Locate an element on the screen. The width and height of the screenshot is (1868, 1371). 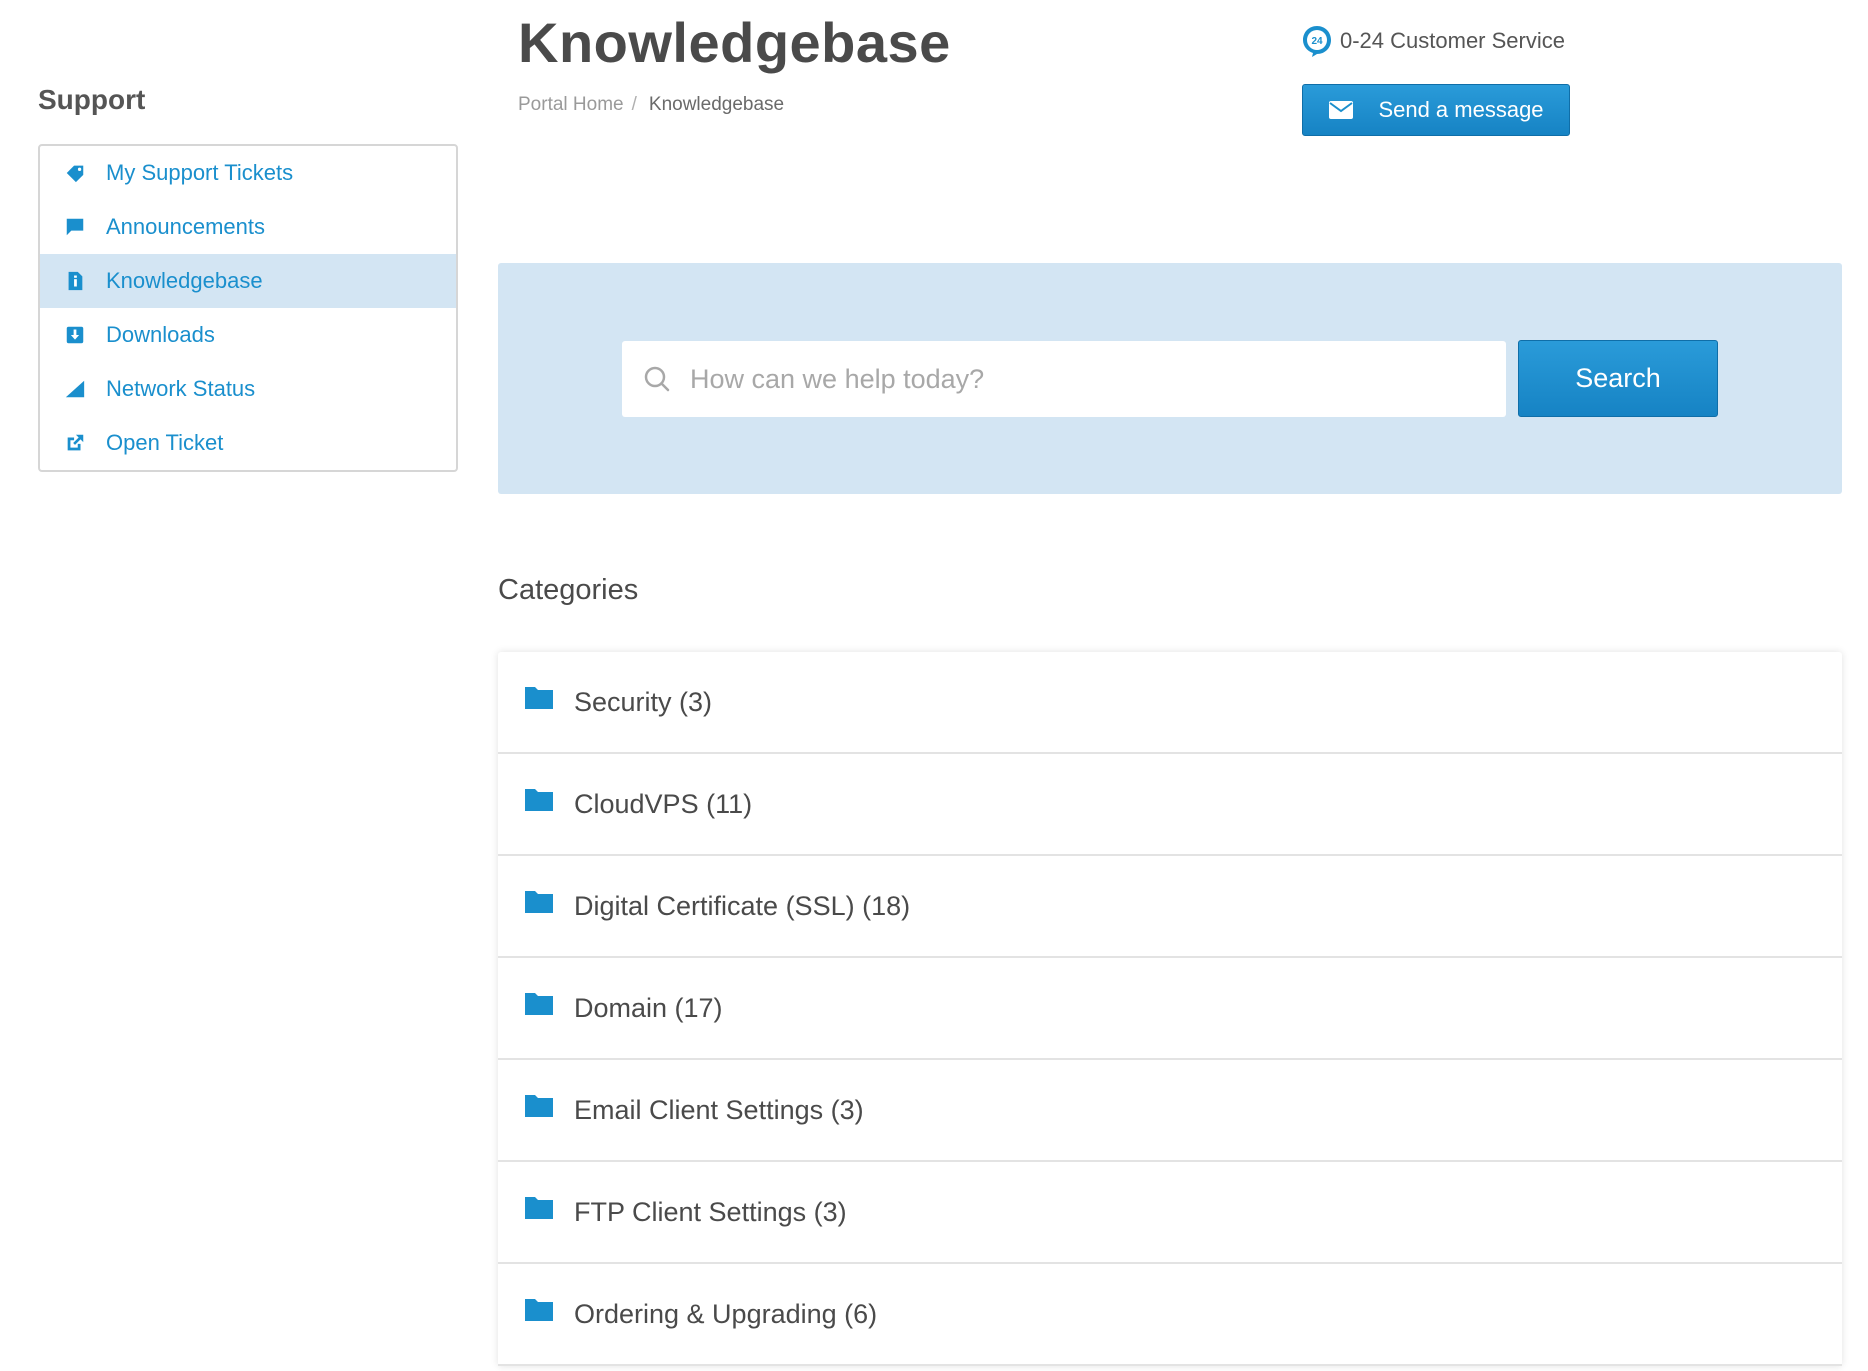
category-item-digital-certificate: Digital Certificate (SSL) (18) is located at coordinates (1170, 907).